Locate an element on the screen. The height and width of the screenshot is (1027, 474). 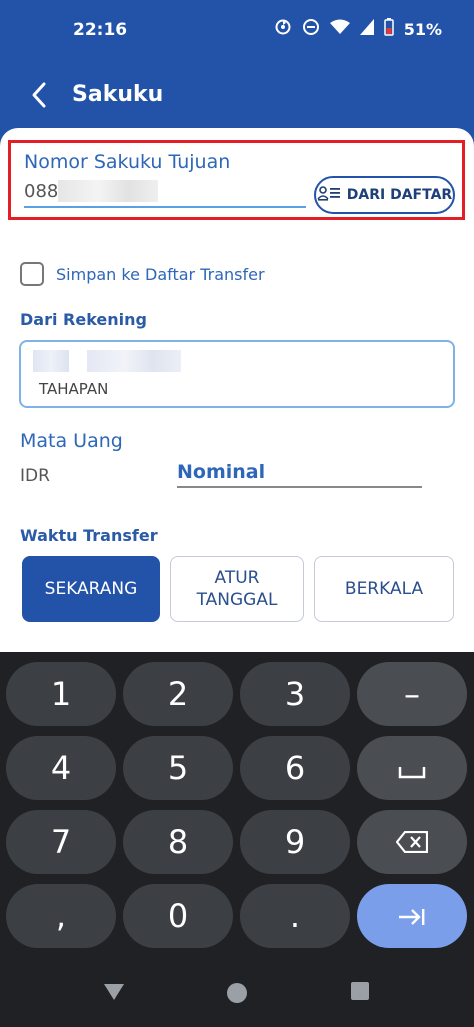
key-period: . is located at coordinates (295, 916).